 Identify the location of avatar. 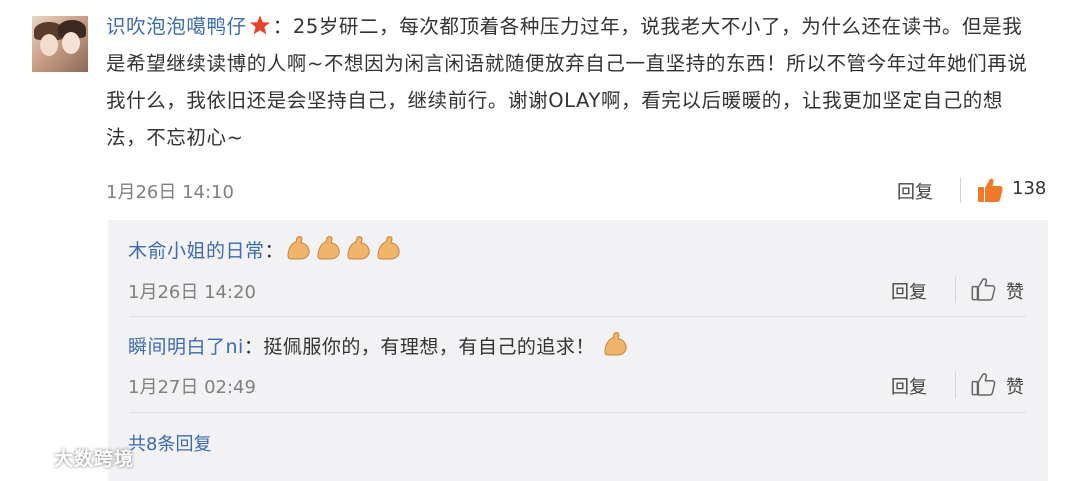
(60, 44).